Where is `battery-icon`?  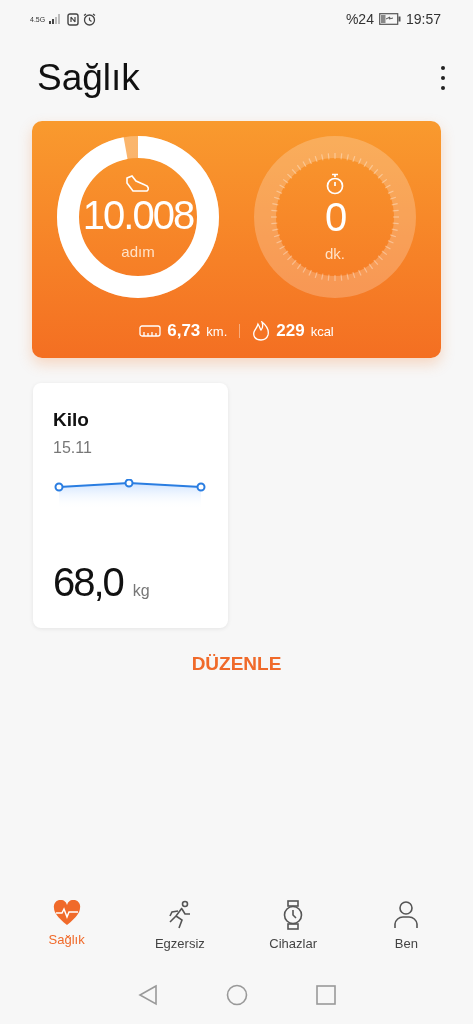
battery-icon is located at coordinates (389, 19).